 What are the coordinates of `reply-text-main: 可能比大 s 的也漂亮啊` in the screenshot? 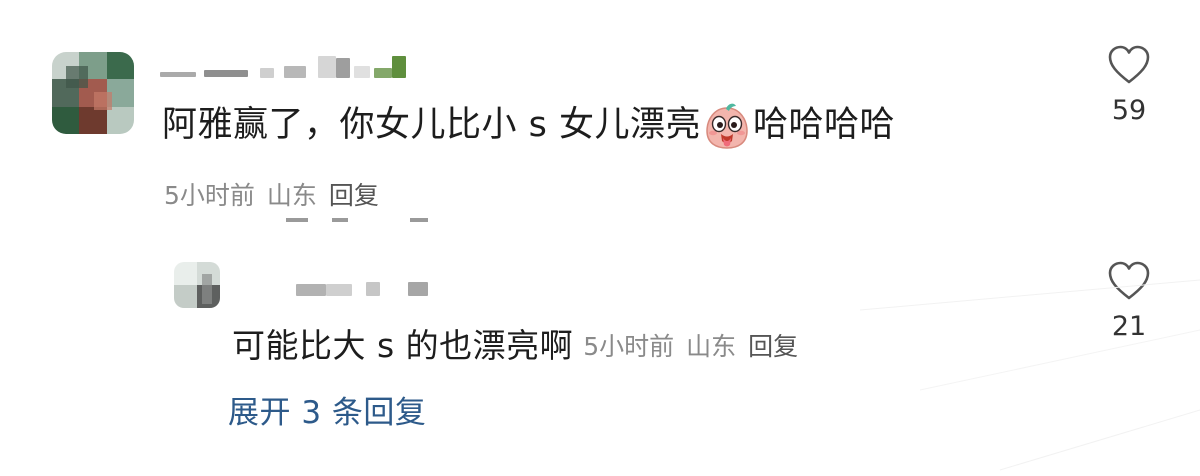 It's located at (403, 345).